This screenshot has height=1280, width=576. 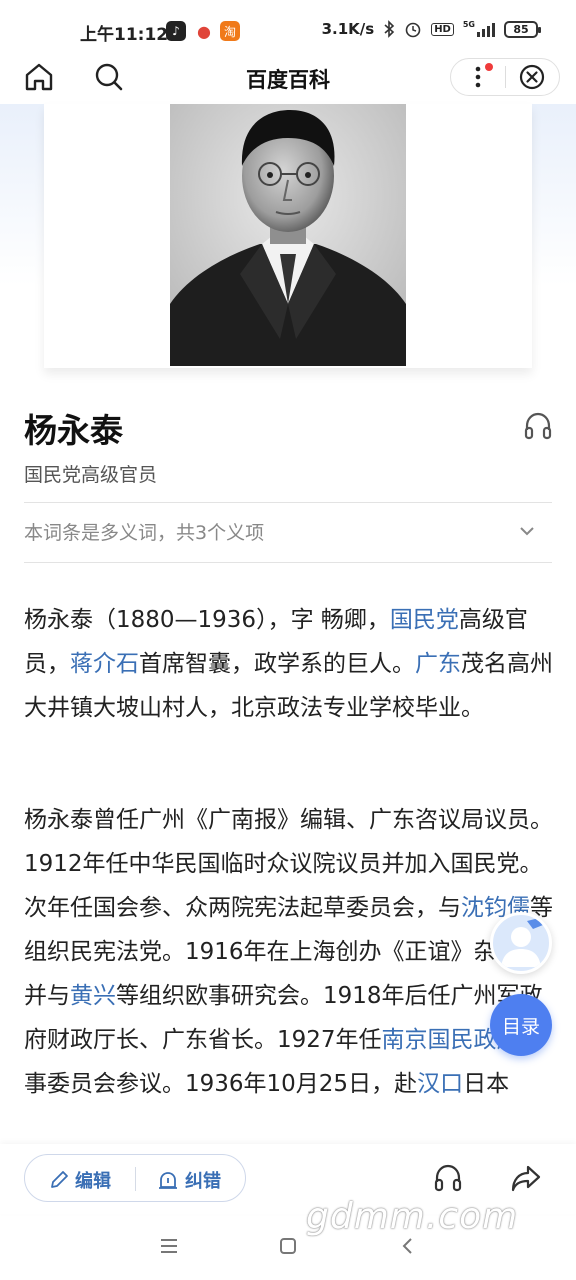 I want to click on chevron-down-icon, so click(x=527, y=531).